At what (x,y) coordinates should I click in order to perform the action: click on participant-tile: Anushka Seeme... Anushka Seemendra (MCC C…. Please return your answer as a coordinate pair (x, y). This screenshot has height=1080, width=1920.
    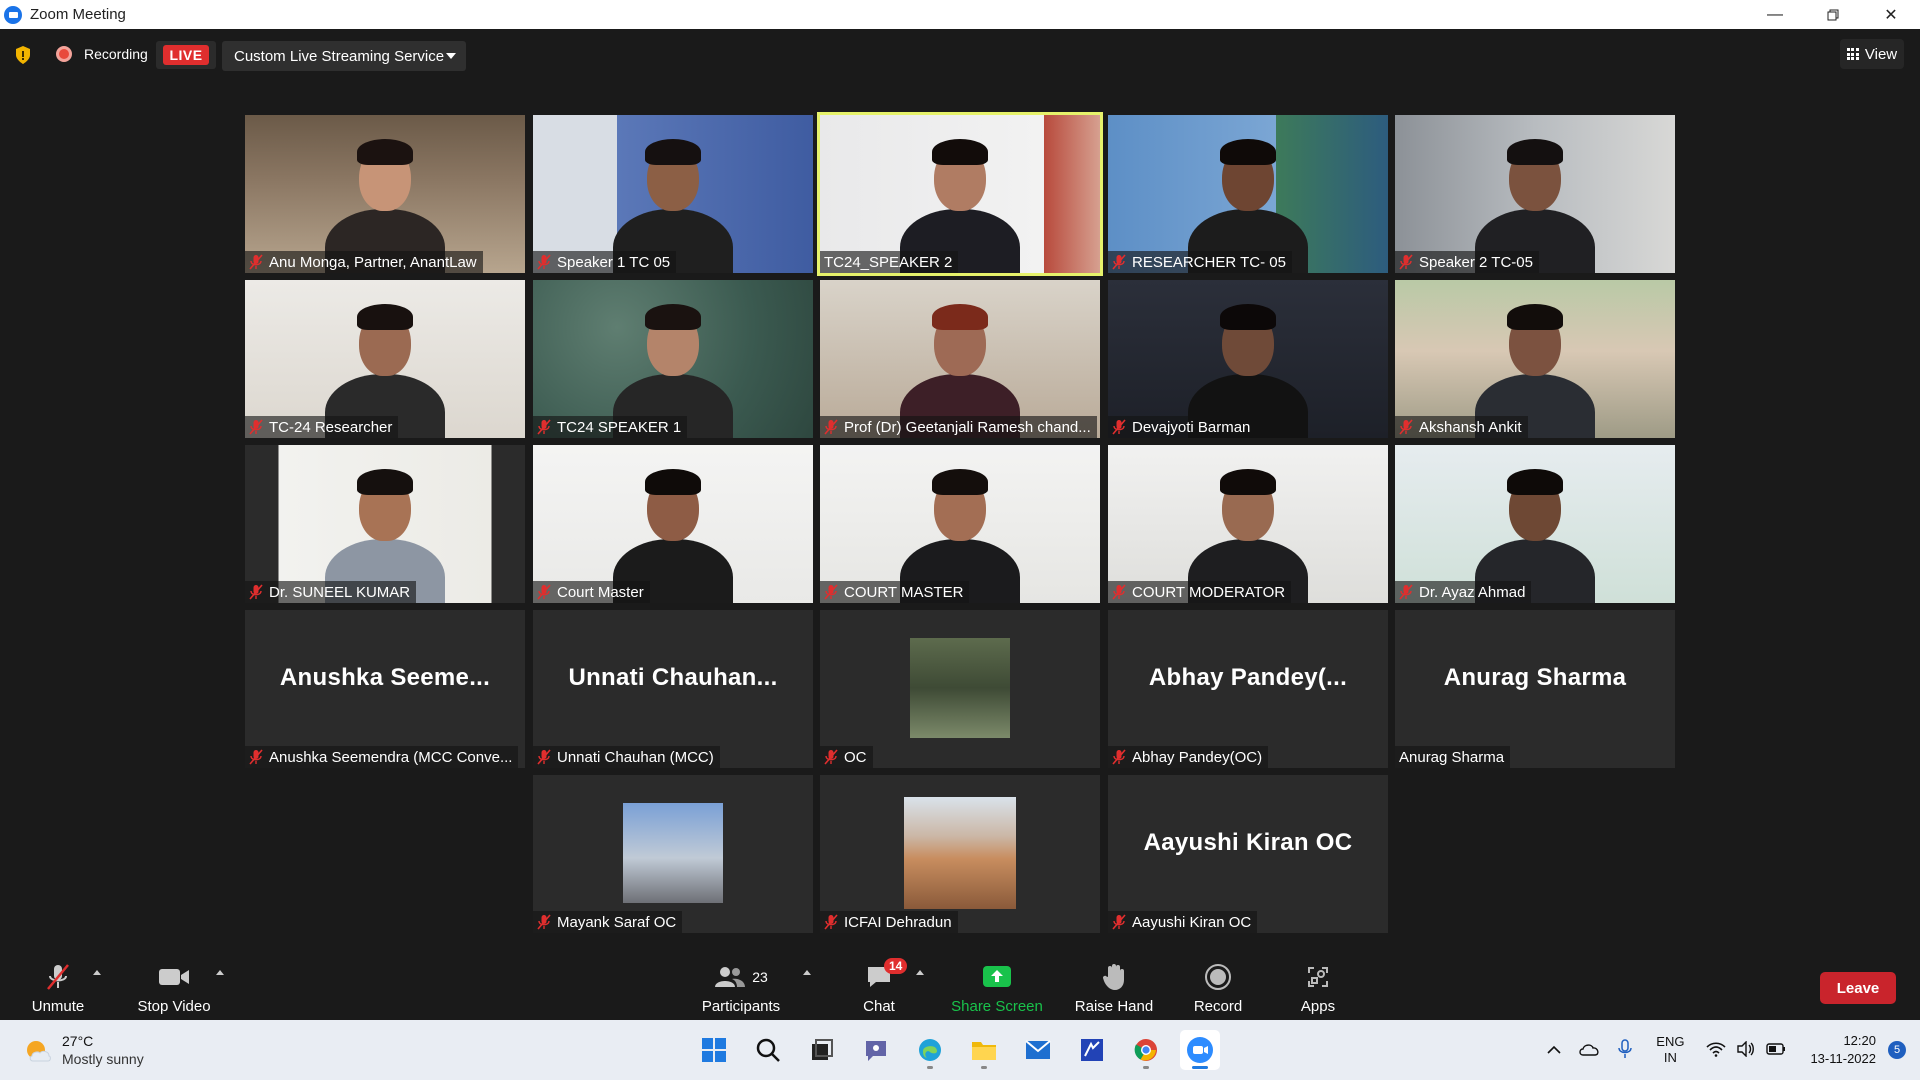
    Looking at the image, I should click on (385, 689).